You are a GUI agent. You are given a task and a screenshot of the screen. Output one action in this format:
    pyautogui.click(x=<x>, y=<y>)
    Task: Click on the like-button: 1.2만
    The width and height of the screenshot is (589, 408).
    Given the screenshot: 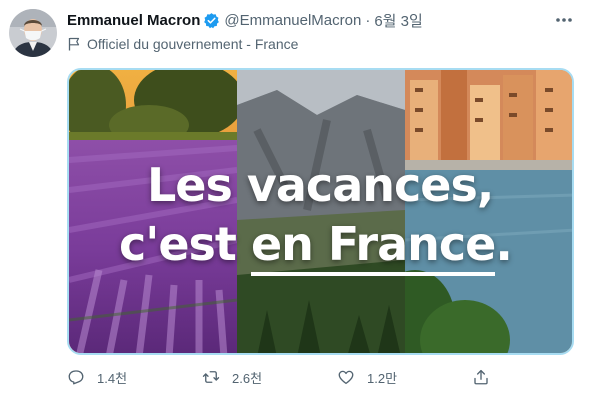 What is the action you would take?
    pyautogui.click(x=367, y=377)
    